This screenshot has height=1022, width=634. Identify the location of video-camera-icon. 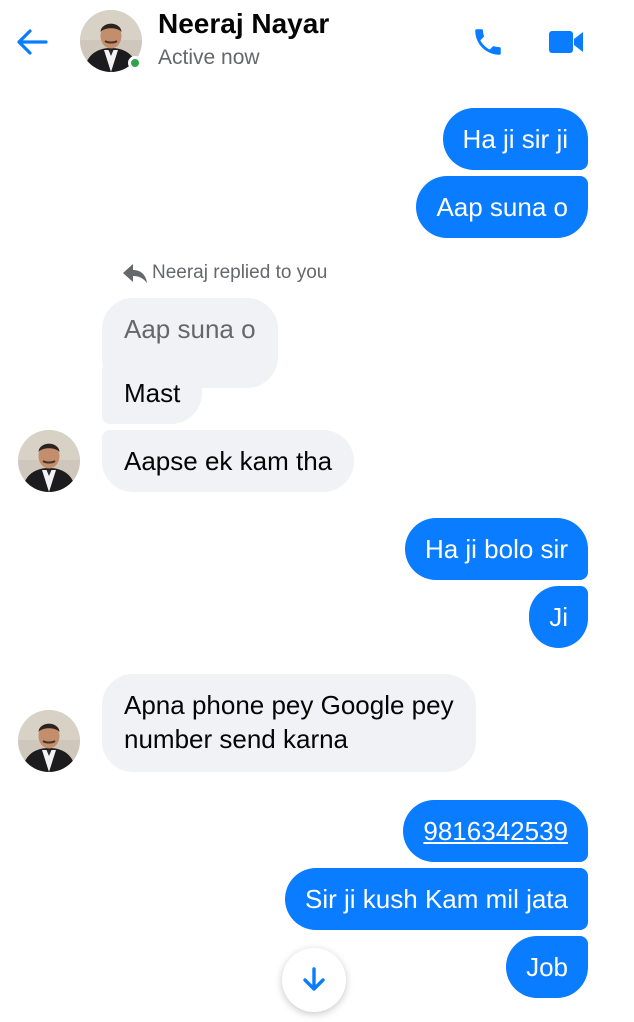
(566, 42).